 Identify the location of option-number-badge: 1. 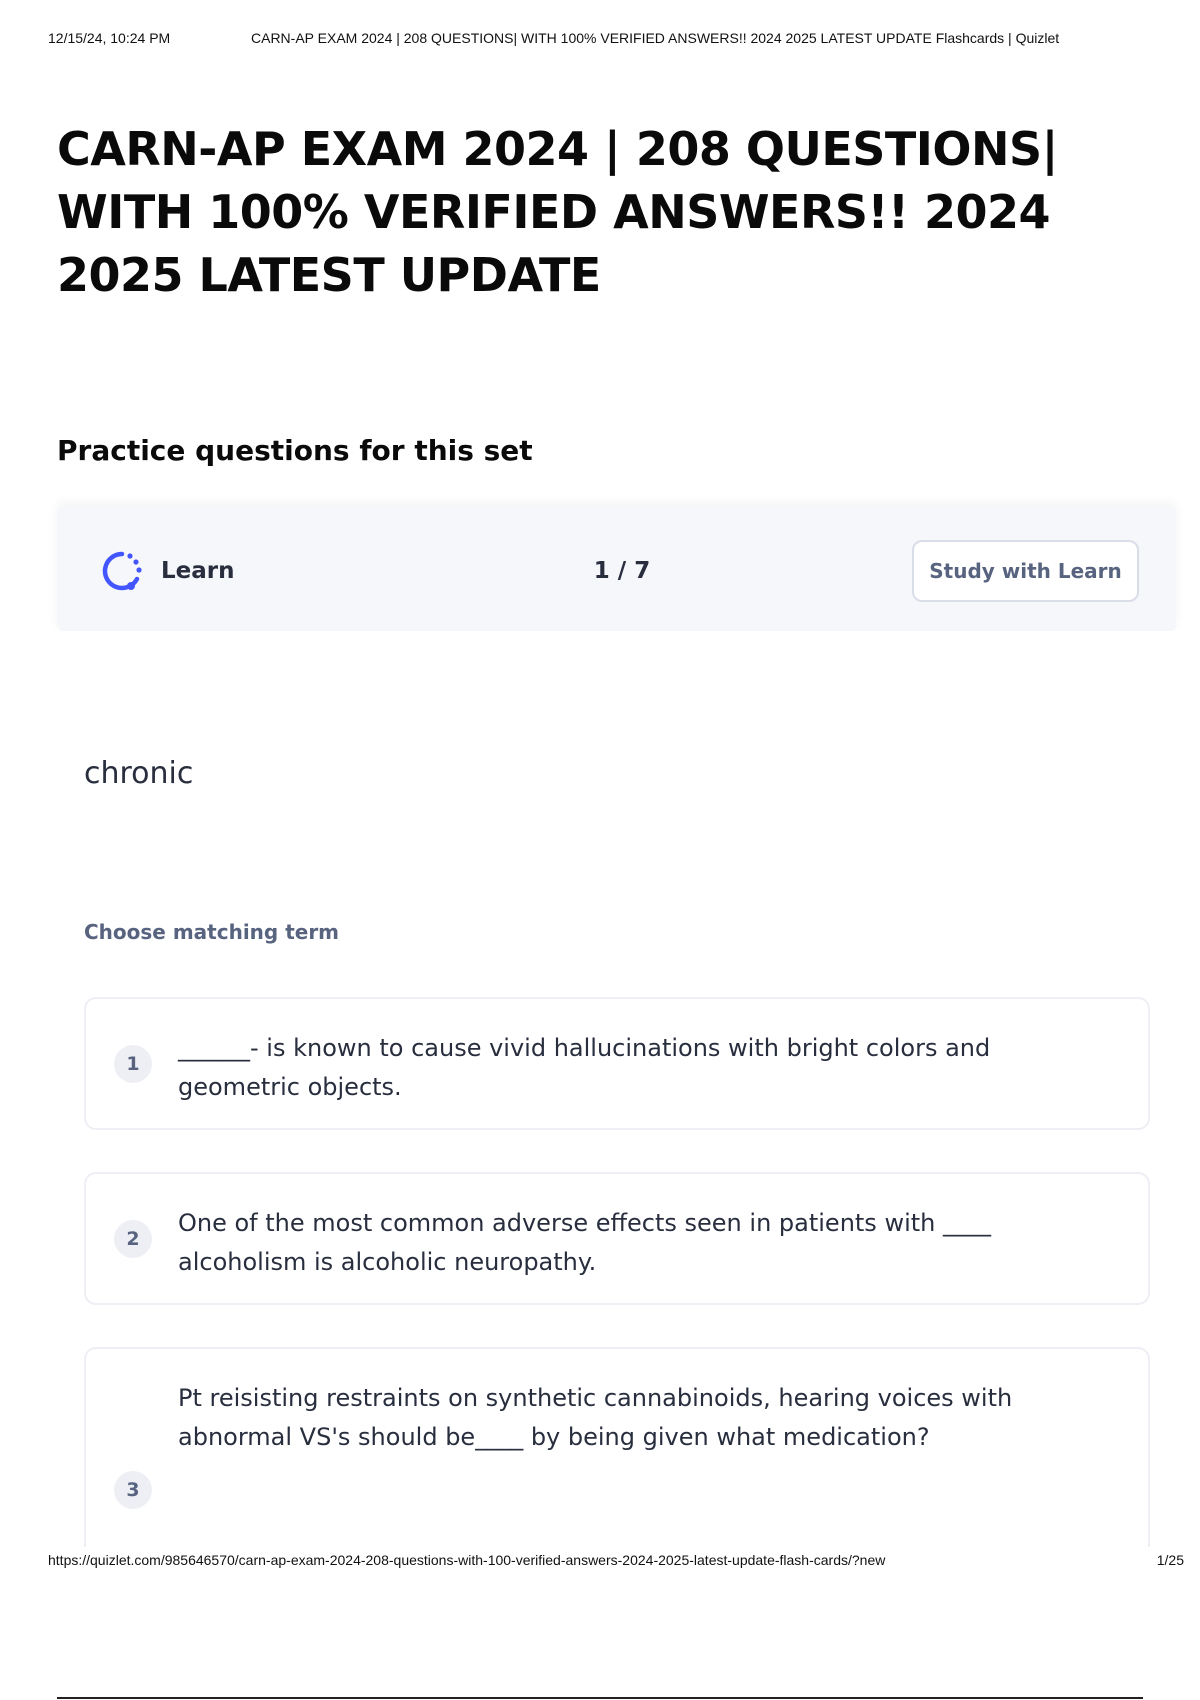
(133, 1064).